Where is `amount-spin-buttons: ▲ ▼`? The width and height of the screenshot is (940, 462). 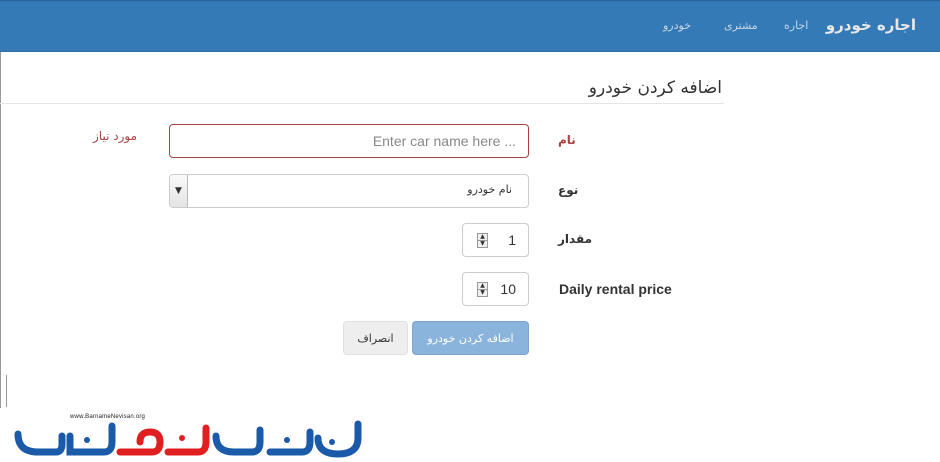
amount-spin-buttons: ▲ ▼ is located at coordinates (482, 240).